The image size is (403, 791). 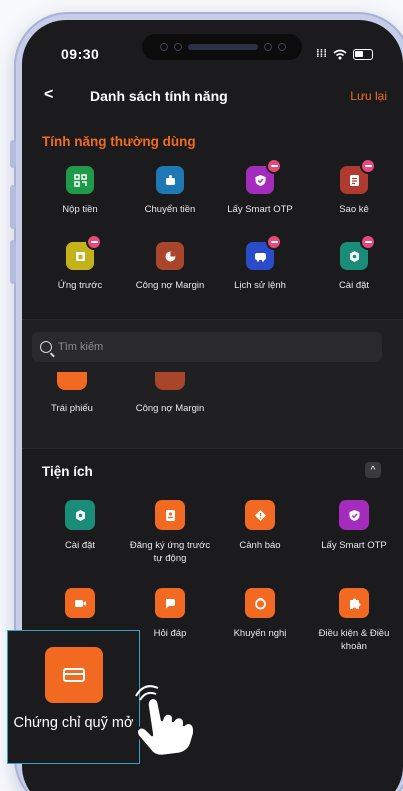 I want to click on statement-icon, so click(x=354, y=180).